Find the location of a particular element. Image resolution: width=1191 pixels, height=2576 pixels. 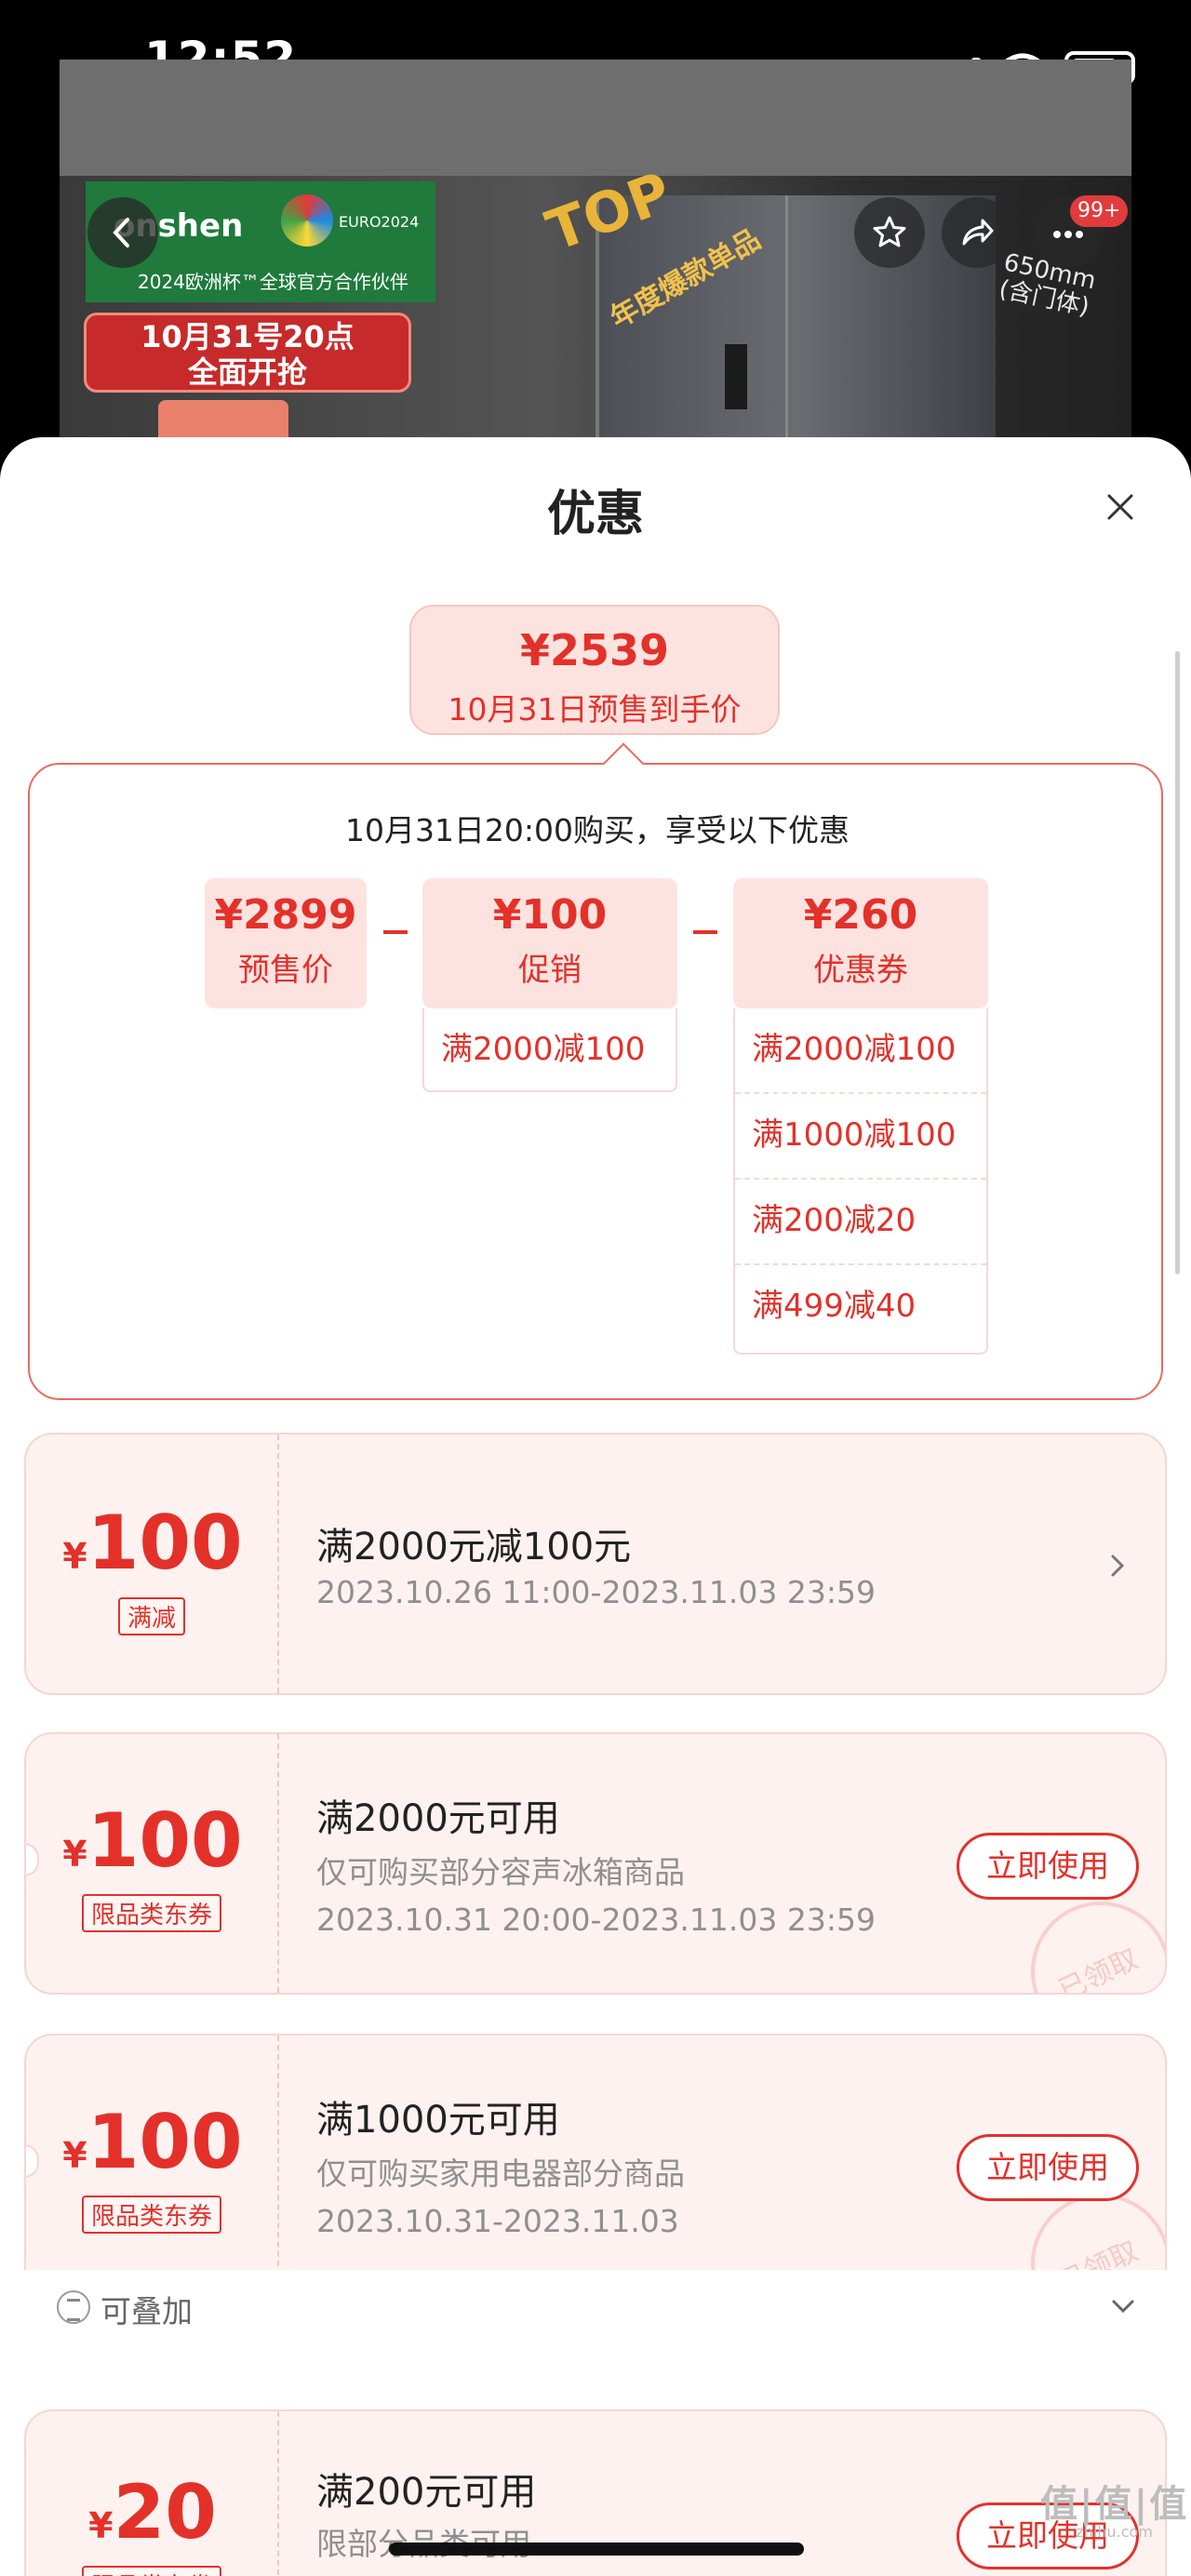

coupon-scope: 限部分品类可用 is located at coordinates (423, 2541).